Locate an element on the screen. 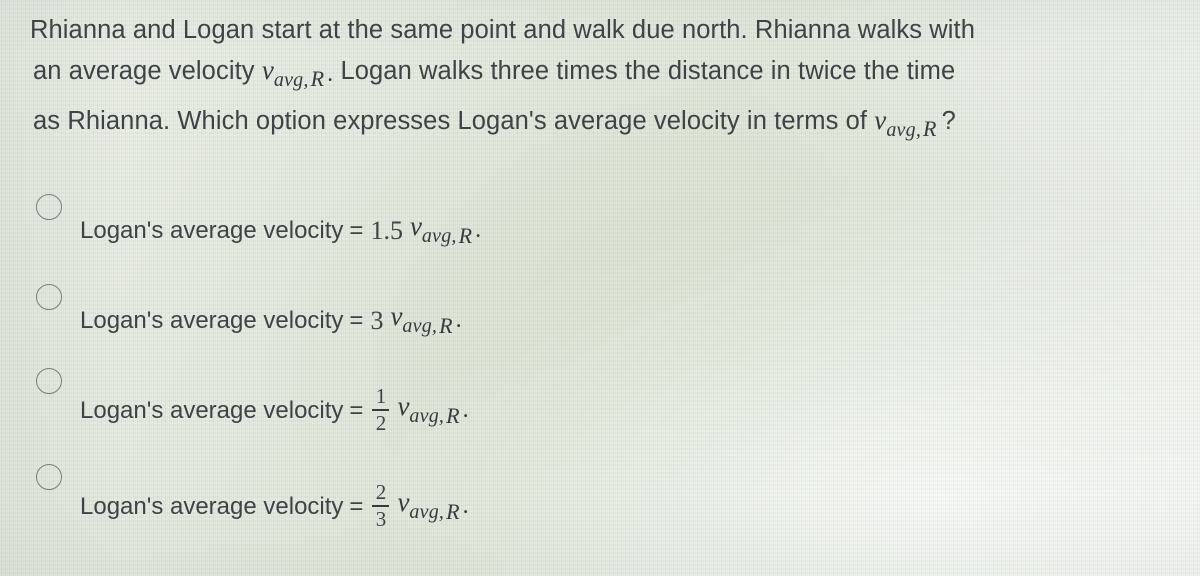 This screenshot has height=576, width=1200. question-mark: ? is located at coordinates (948, 120).